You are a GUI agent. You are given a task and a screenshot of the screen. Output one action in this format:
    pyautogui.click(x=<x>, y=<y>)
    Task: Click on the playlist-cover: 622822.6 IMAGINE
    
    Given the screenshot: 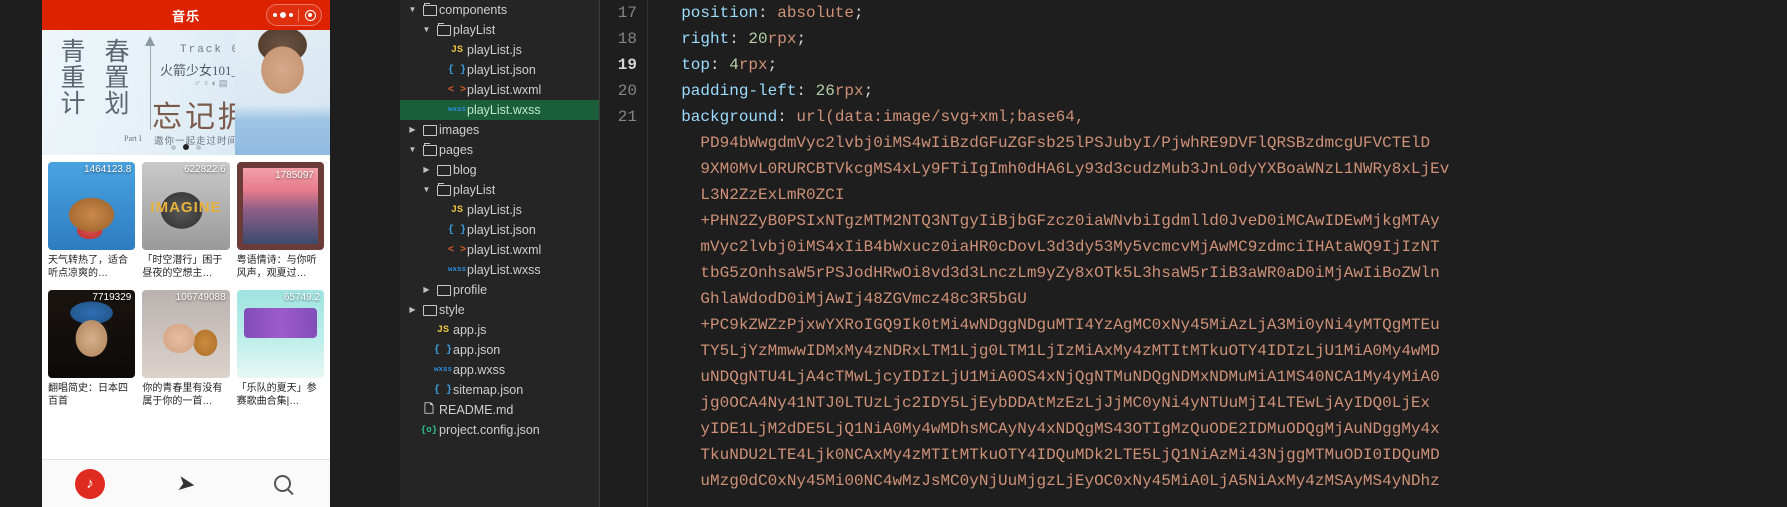 What is the action you would take?
    pyautogui.click(x=186, y=206)
    